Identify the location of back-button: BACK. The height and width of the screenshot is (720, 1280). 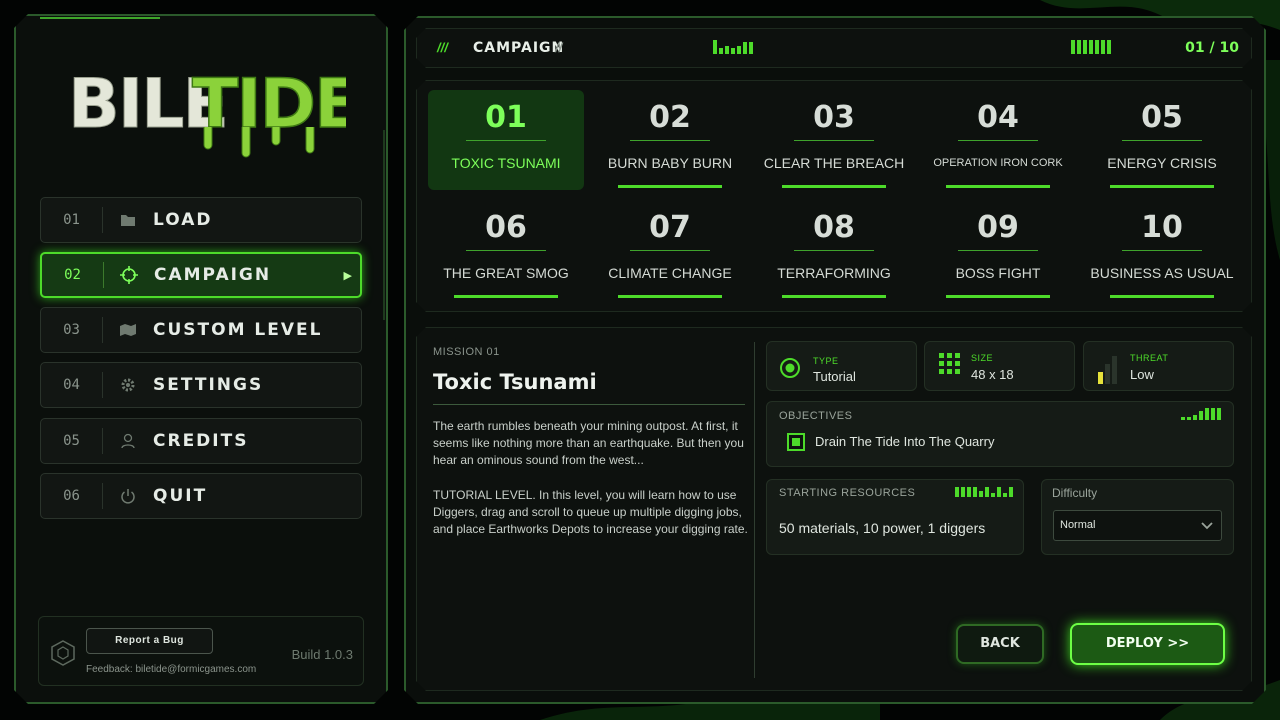
(1000, 644).